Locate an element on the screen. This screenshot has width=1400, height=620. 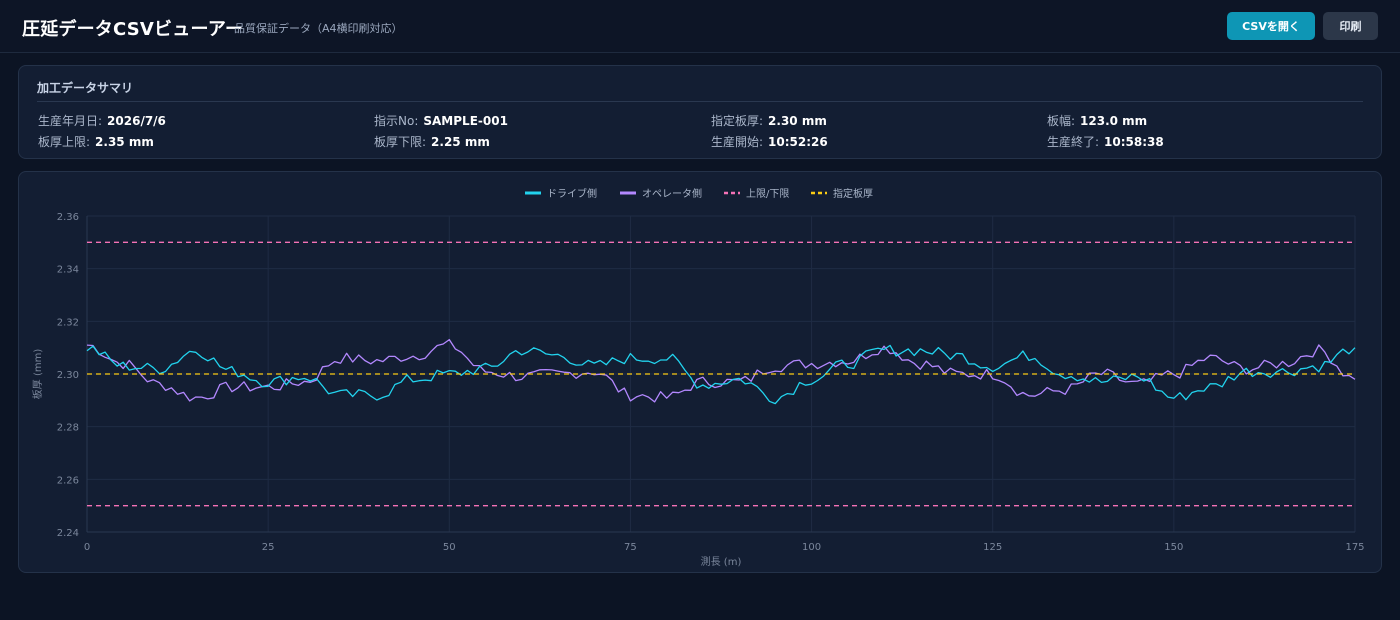
field-end-time: 生産終了: 10:58:38 is located at coordinates (1105, 141).